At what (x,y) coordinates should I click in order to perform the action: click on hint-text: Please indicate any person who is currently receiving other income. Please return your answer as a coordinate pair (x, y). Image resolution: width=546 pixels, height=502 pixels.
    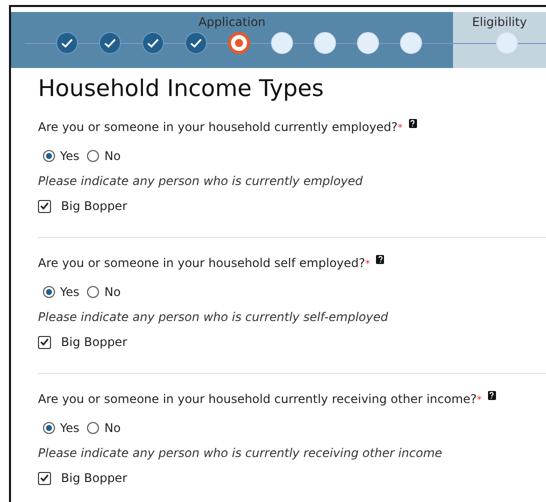
    Looking at the image, I should click on (241, 452).